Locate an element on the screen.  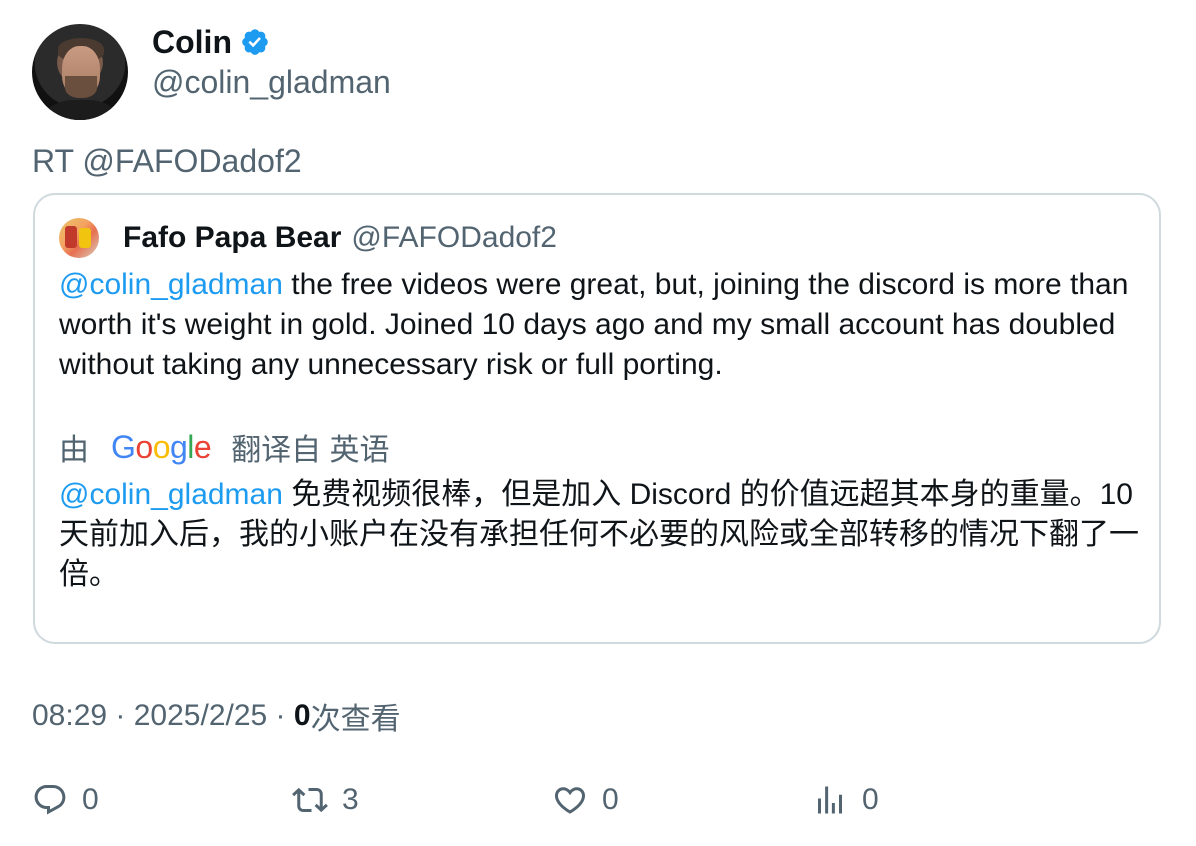
quoted-tweet-header: Fafo Papa Bear @FAFODadof2 is located at coordinates (308, 238).